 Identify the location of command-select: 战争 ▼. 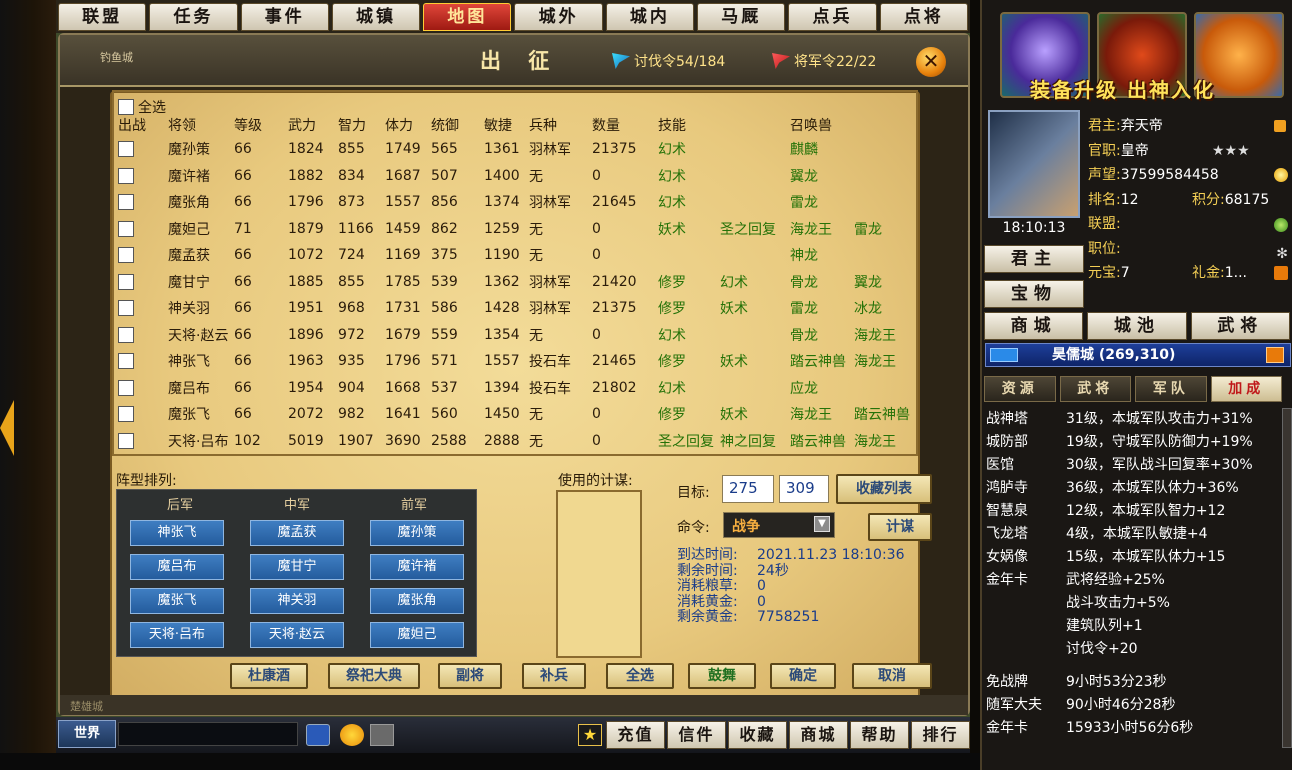
(779, 525).